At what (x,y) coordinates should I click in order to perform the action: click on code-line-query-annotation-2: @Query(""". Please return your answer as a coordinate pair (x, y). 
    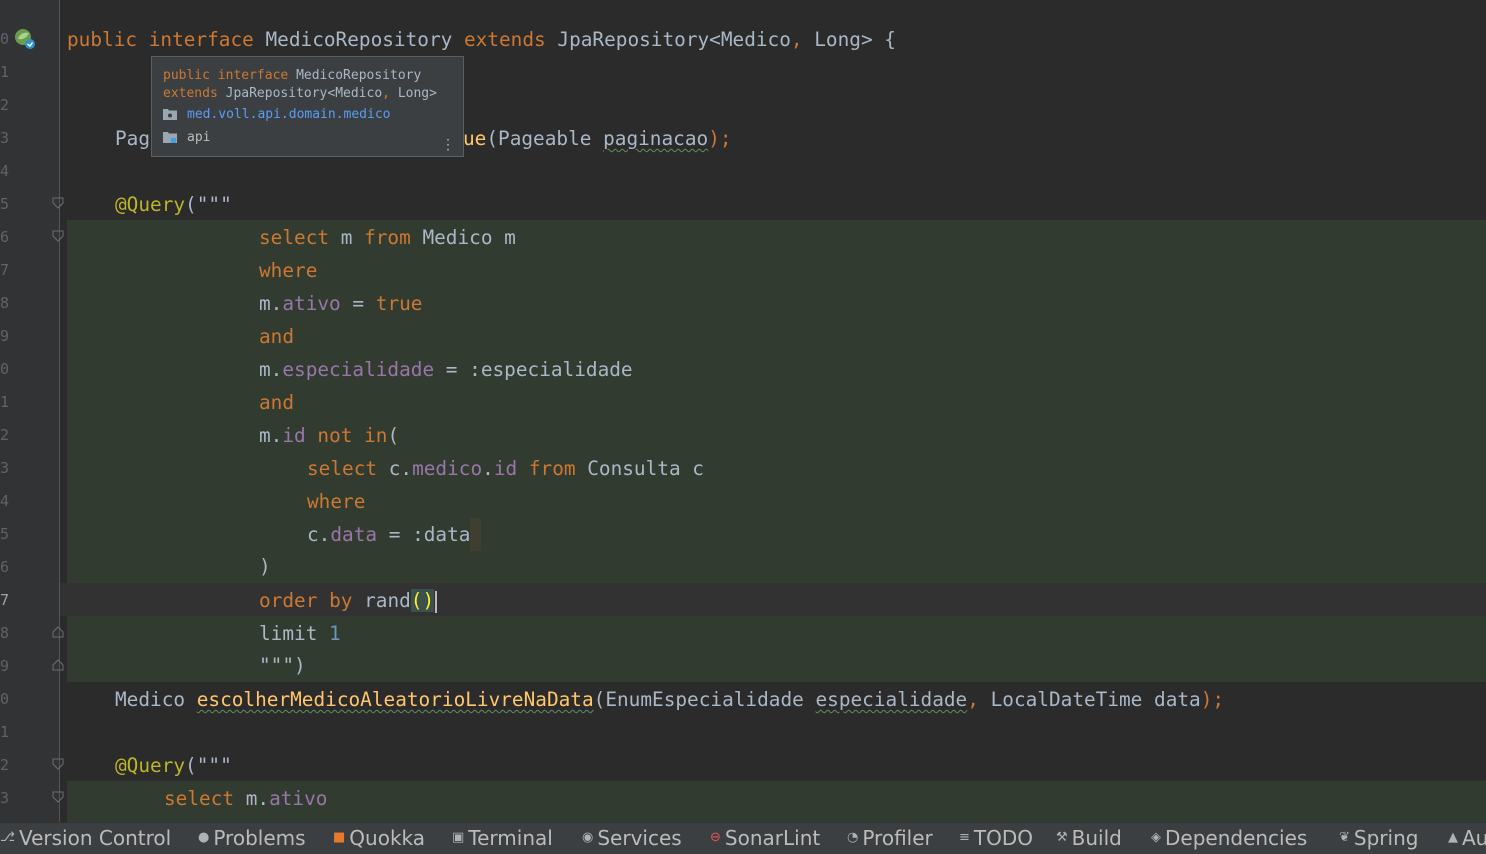
    Looking at the image, I should click on (173, 765).